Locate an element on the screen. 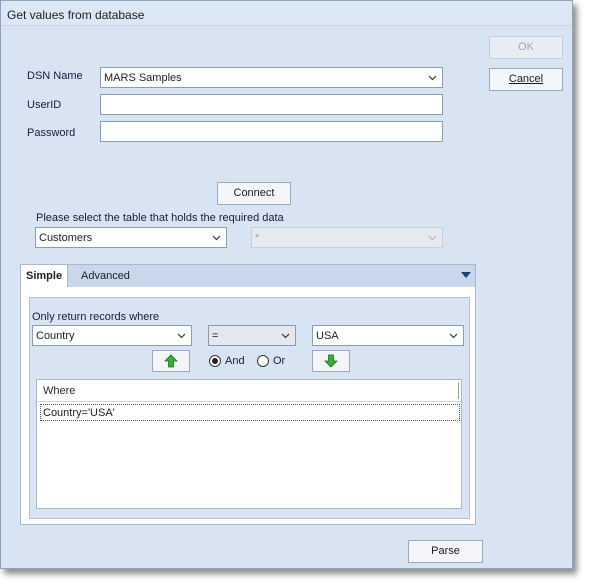  connect-button: Connect is located at coordinates (254, 193).